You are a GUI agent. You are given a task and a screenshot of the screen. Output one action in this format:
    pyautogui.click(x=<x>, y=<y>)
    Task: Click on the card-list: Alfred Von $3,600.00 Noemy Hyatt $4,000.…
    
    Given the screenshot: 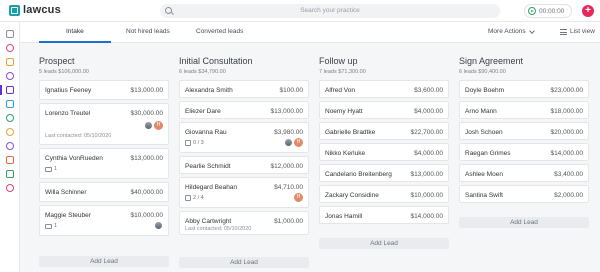 What is the action you would take?
    pyautogui.click(x=384, y=153)
    